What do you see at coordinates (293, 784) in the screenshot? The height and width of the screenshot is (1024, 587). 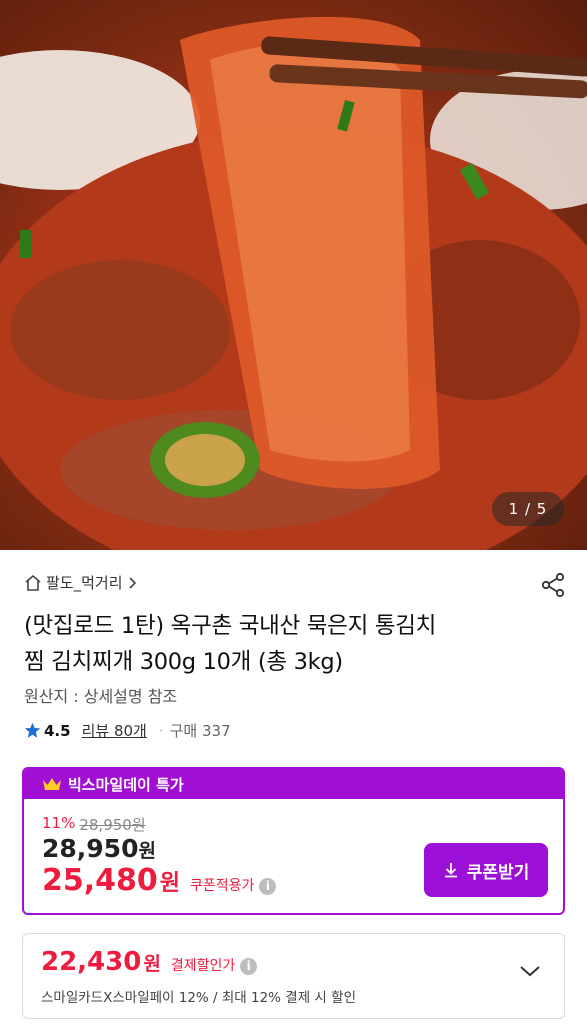 I see `deal-header: 빅스마일데이 특가` at bounding box center [293, 784].